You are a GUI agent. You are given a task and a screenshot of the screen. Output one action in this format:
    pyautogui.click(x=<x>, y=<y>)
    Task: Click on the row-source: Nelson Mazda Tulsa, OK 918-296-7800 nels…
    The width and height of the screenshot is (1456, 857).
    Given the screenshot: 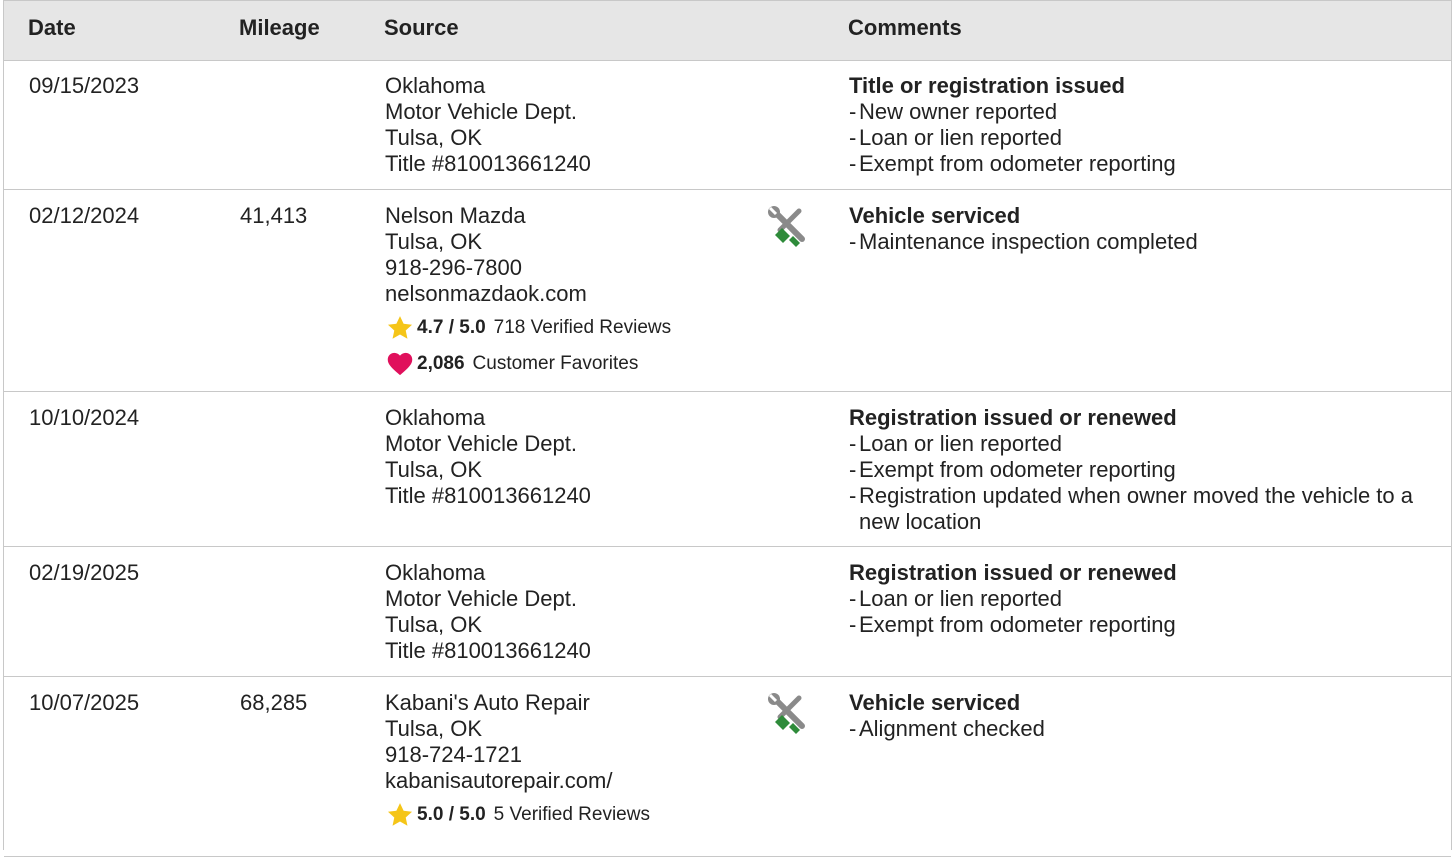 What is the action you would take?
    pyautogui.click(x=528, y=291)
    